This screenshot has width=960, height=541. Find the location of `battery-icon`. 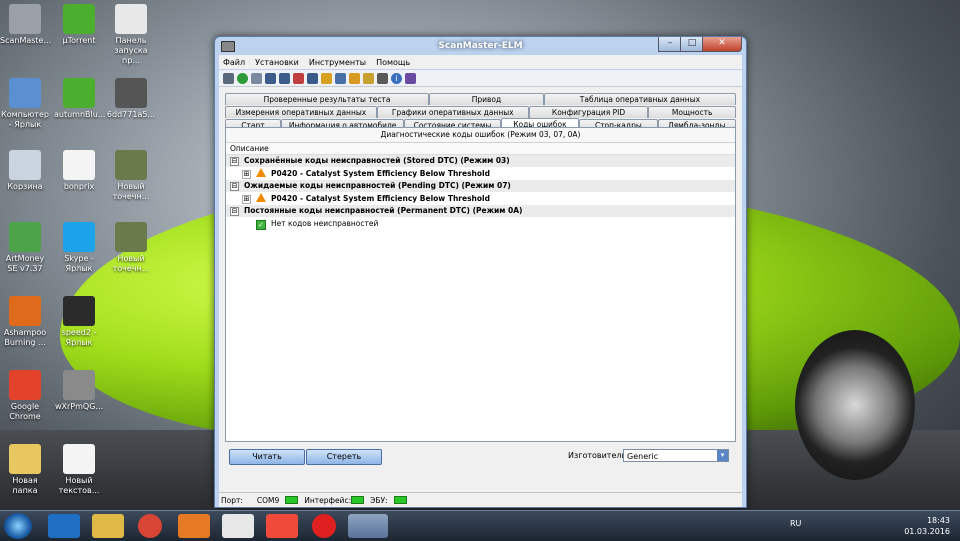

battery-icon is located at coordinates (368, 78).